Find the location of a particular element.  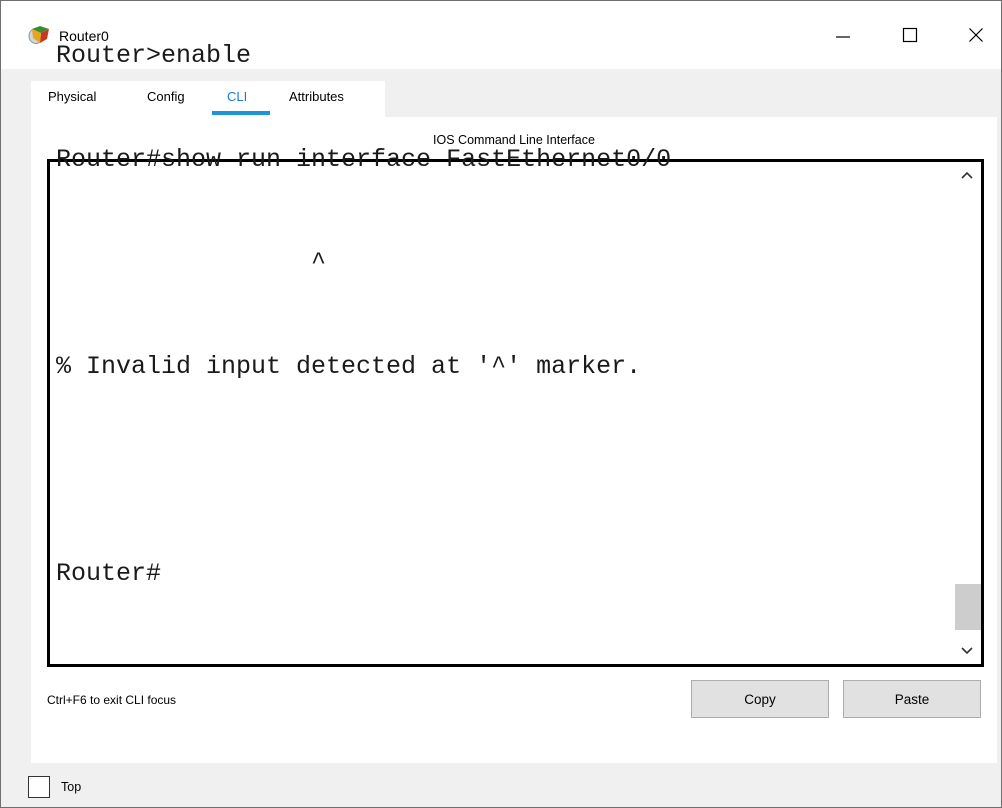

close-button is located at coordinates (976, 35).